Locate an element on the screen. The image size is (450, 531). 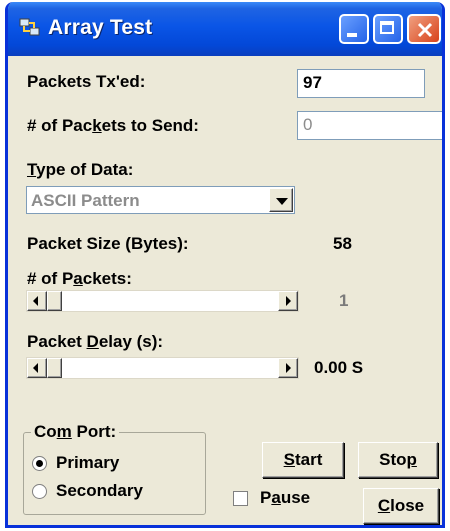
packet-delay-label: Packet Delay (s): is located at coordinates (95, 341).